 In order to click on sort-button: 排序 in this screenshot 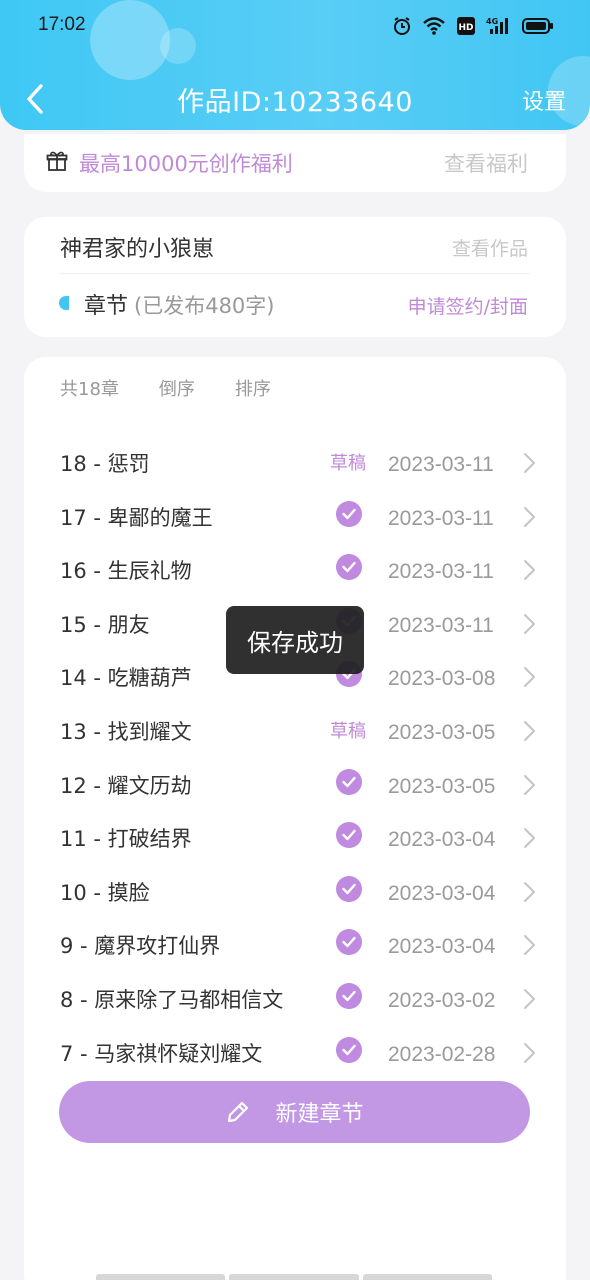, I will do `click(253, 388)`.